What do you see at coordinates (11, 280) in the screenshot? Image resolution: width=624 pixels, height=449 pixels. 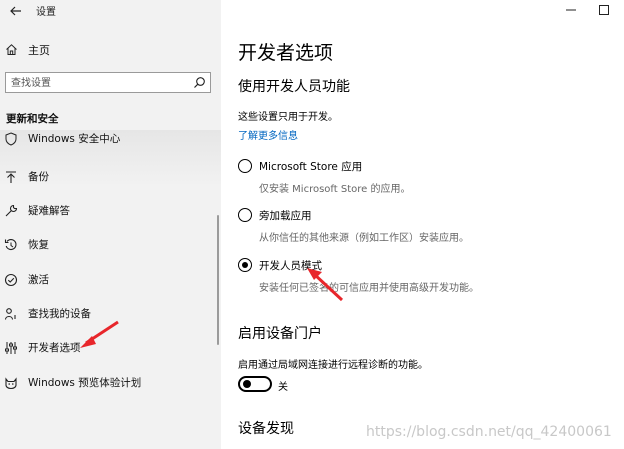 I see `check-circle-icon` at bounding box center [11, 280].